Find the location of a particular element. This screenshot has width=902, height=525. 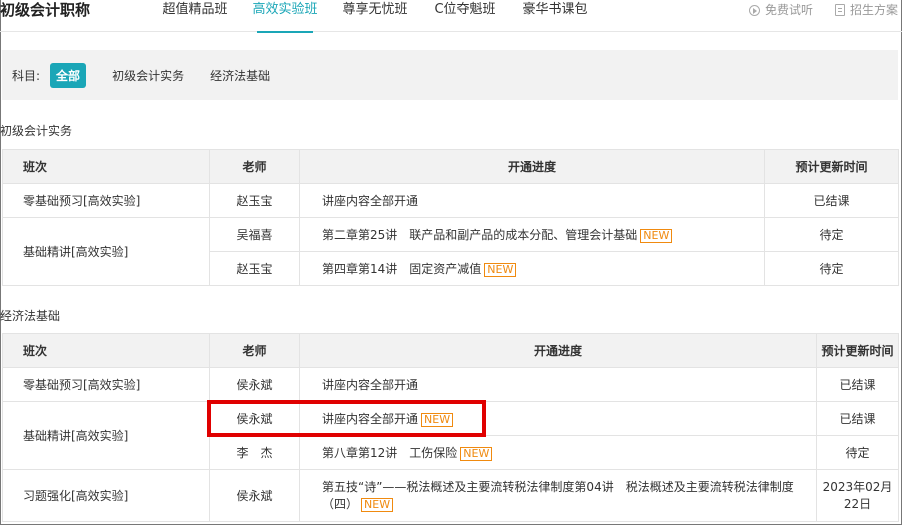

free-trial-link: 免费试听 is located at coordinates (780, 10).